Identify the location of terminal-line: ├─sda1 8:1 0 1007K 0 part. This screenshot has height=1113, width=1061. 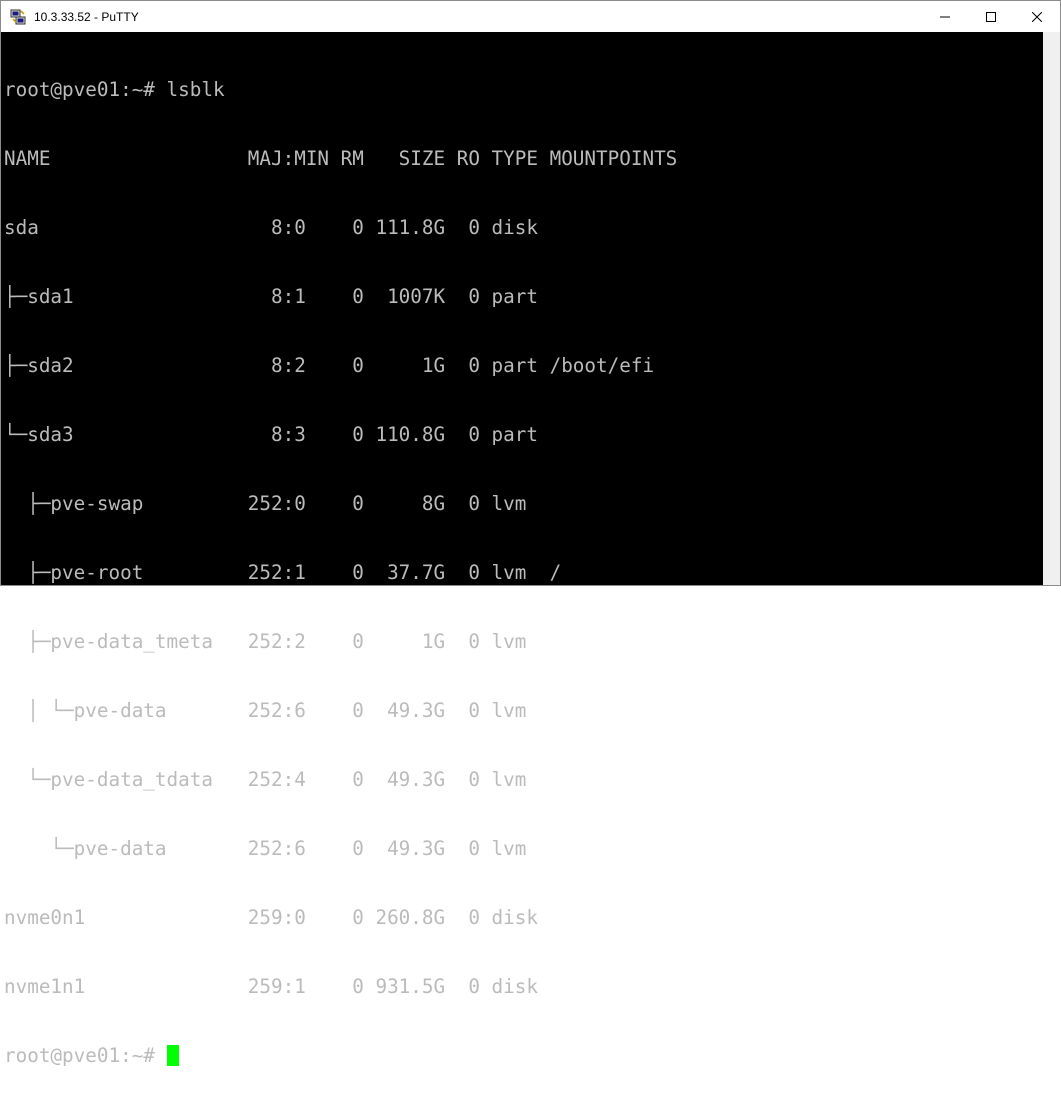
(271, 296).